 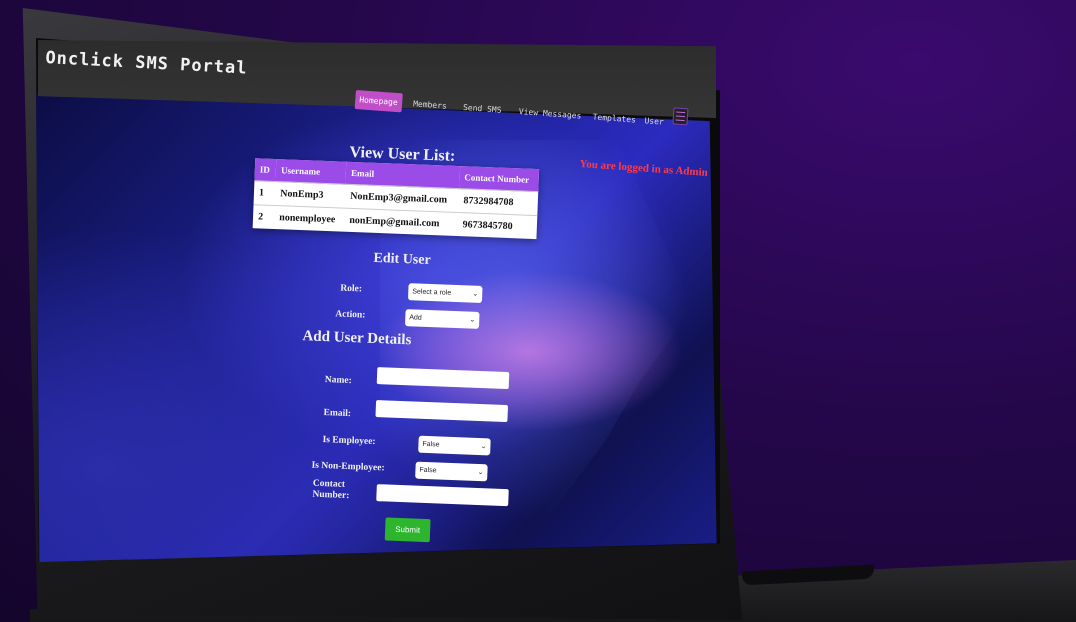 I want to click on column-header: Username, so click(x=311, y=172).